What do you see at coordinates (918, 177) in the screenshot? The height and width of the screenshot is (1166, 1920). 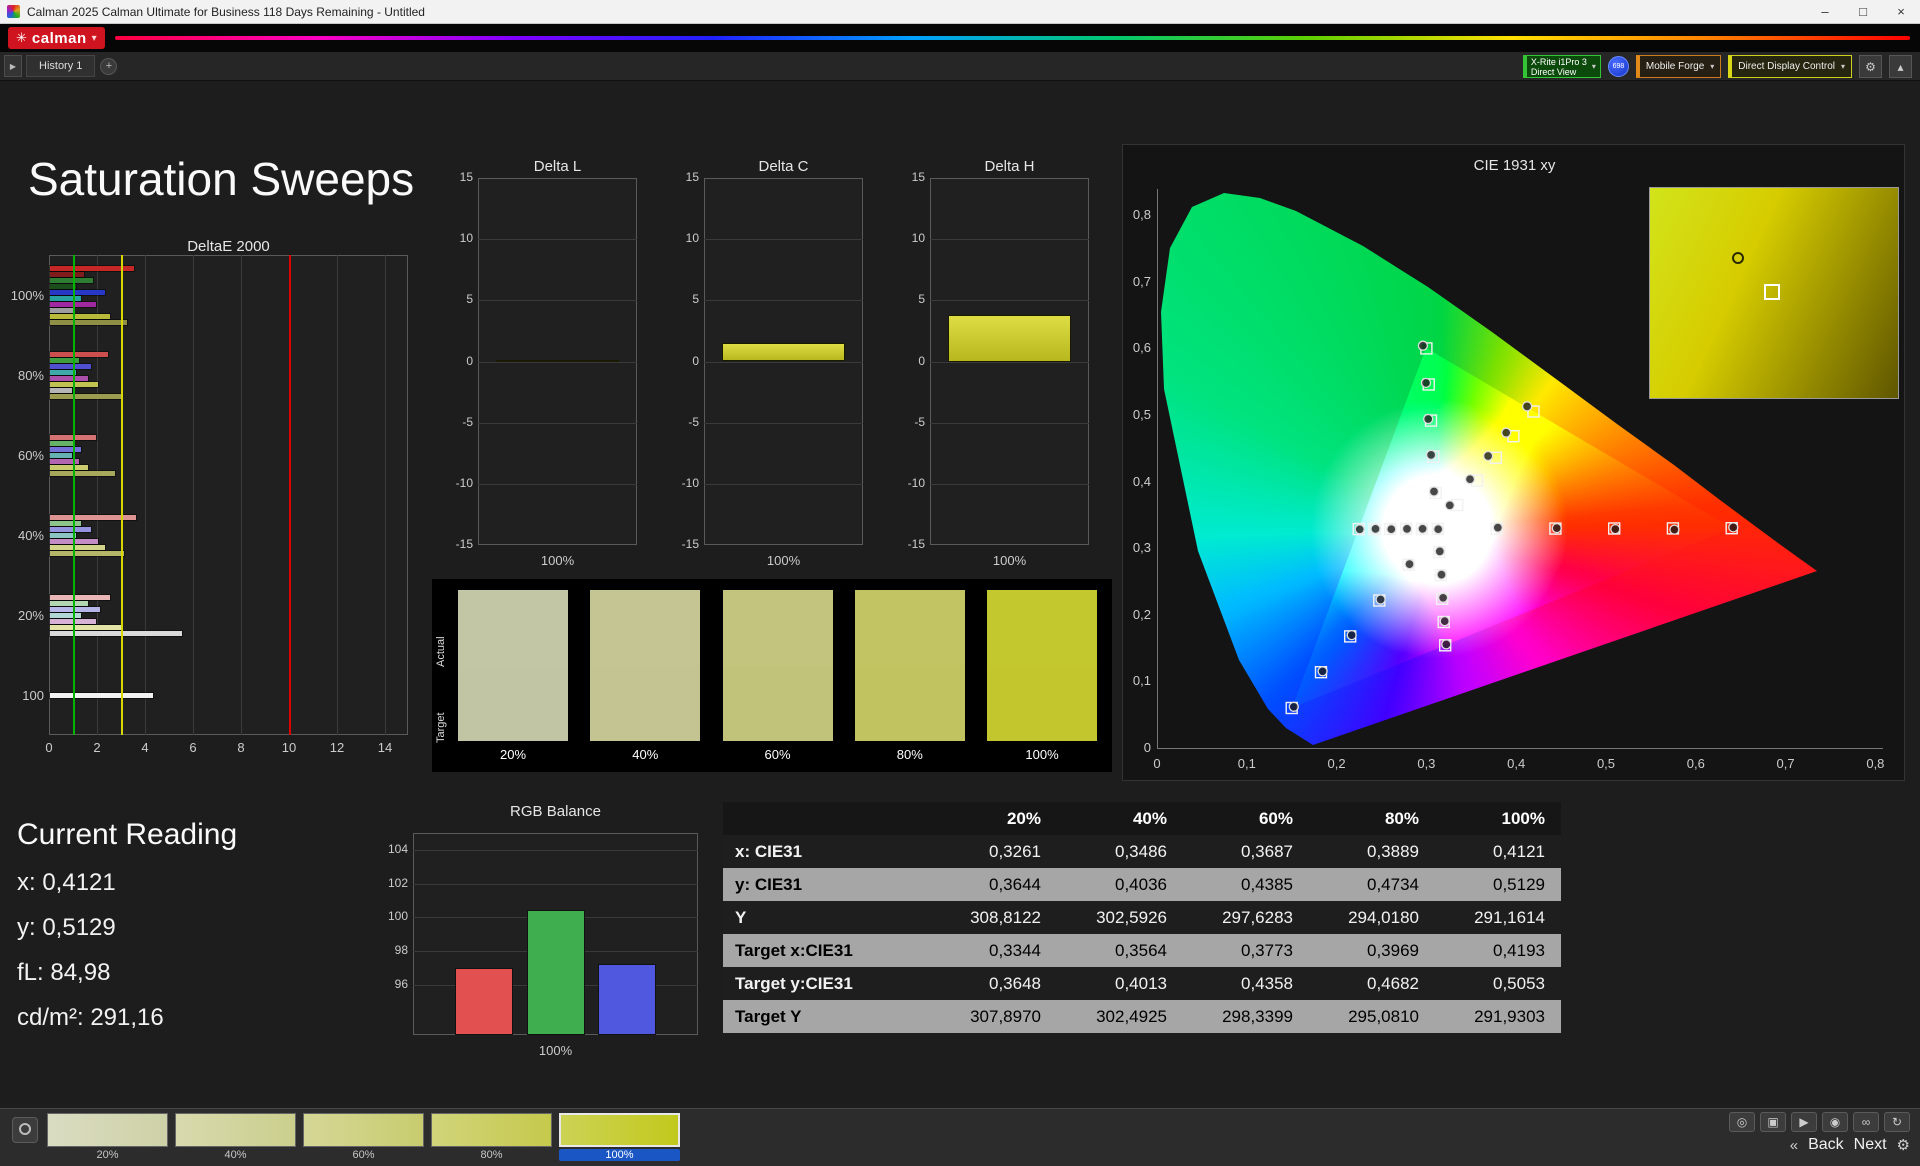 I see `deltaH-ytick-label: 15` at bounding box center [918, 177].